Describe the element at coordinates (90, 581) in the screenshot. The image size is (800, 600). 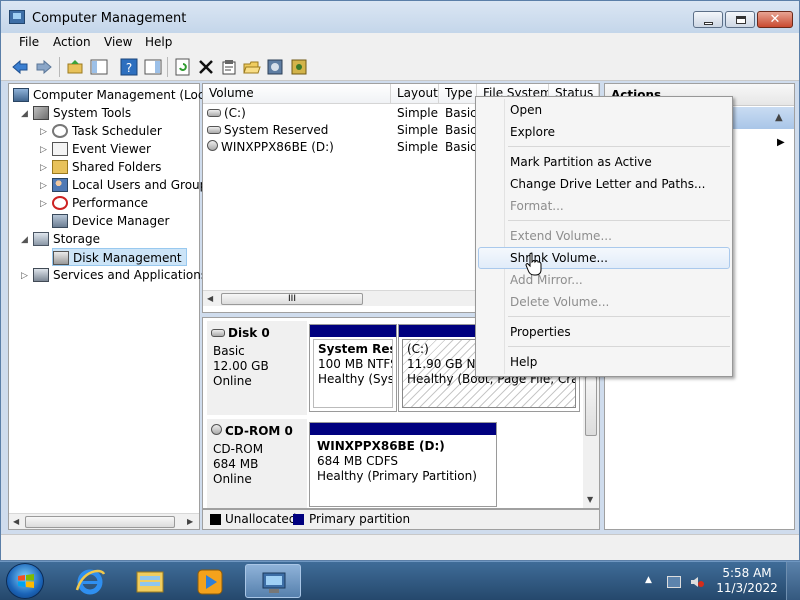
I see `taskbar-internet-explorer` at that location.